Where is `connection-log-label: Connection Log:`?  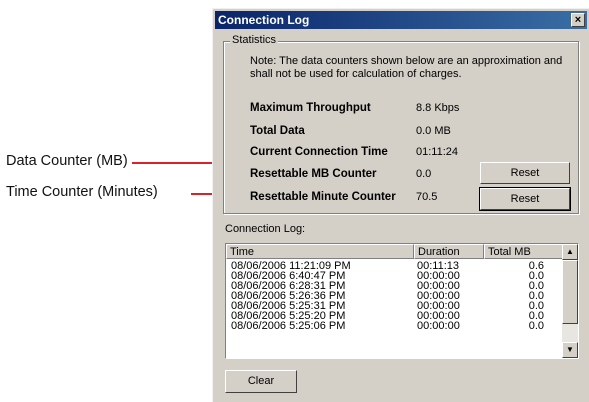 connection-log-label: Connection Log: is located at coordinates (265, 229).